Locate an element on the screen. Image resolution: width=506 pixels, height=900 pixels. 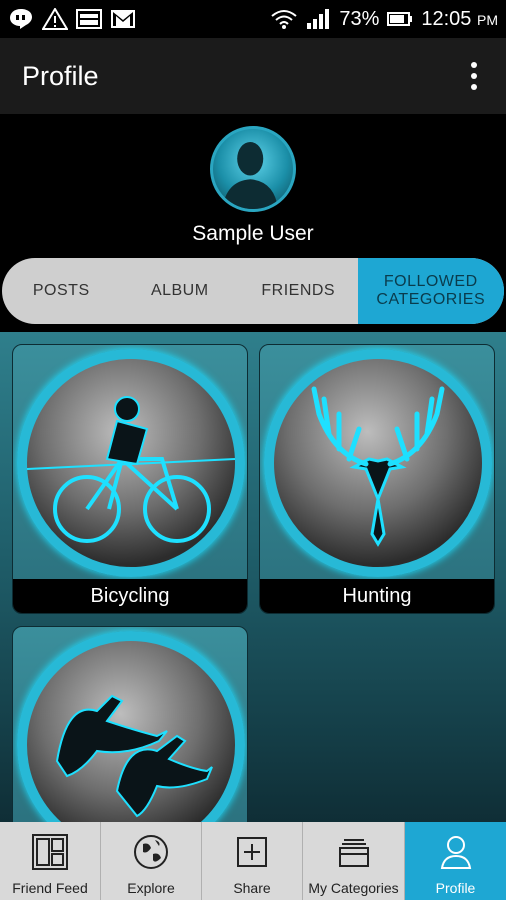
nav-share: Share is located at coordinates (252, 861).